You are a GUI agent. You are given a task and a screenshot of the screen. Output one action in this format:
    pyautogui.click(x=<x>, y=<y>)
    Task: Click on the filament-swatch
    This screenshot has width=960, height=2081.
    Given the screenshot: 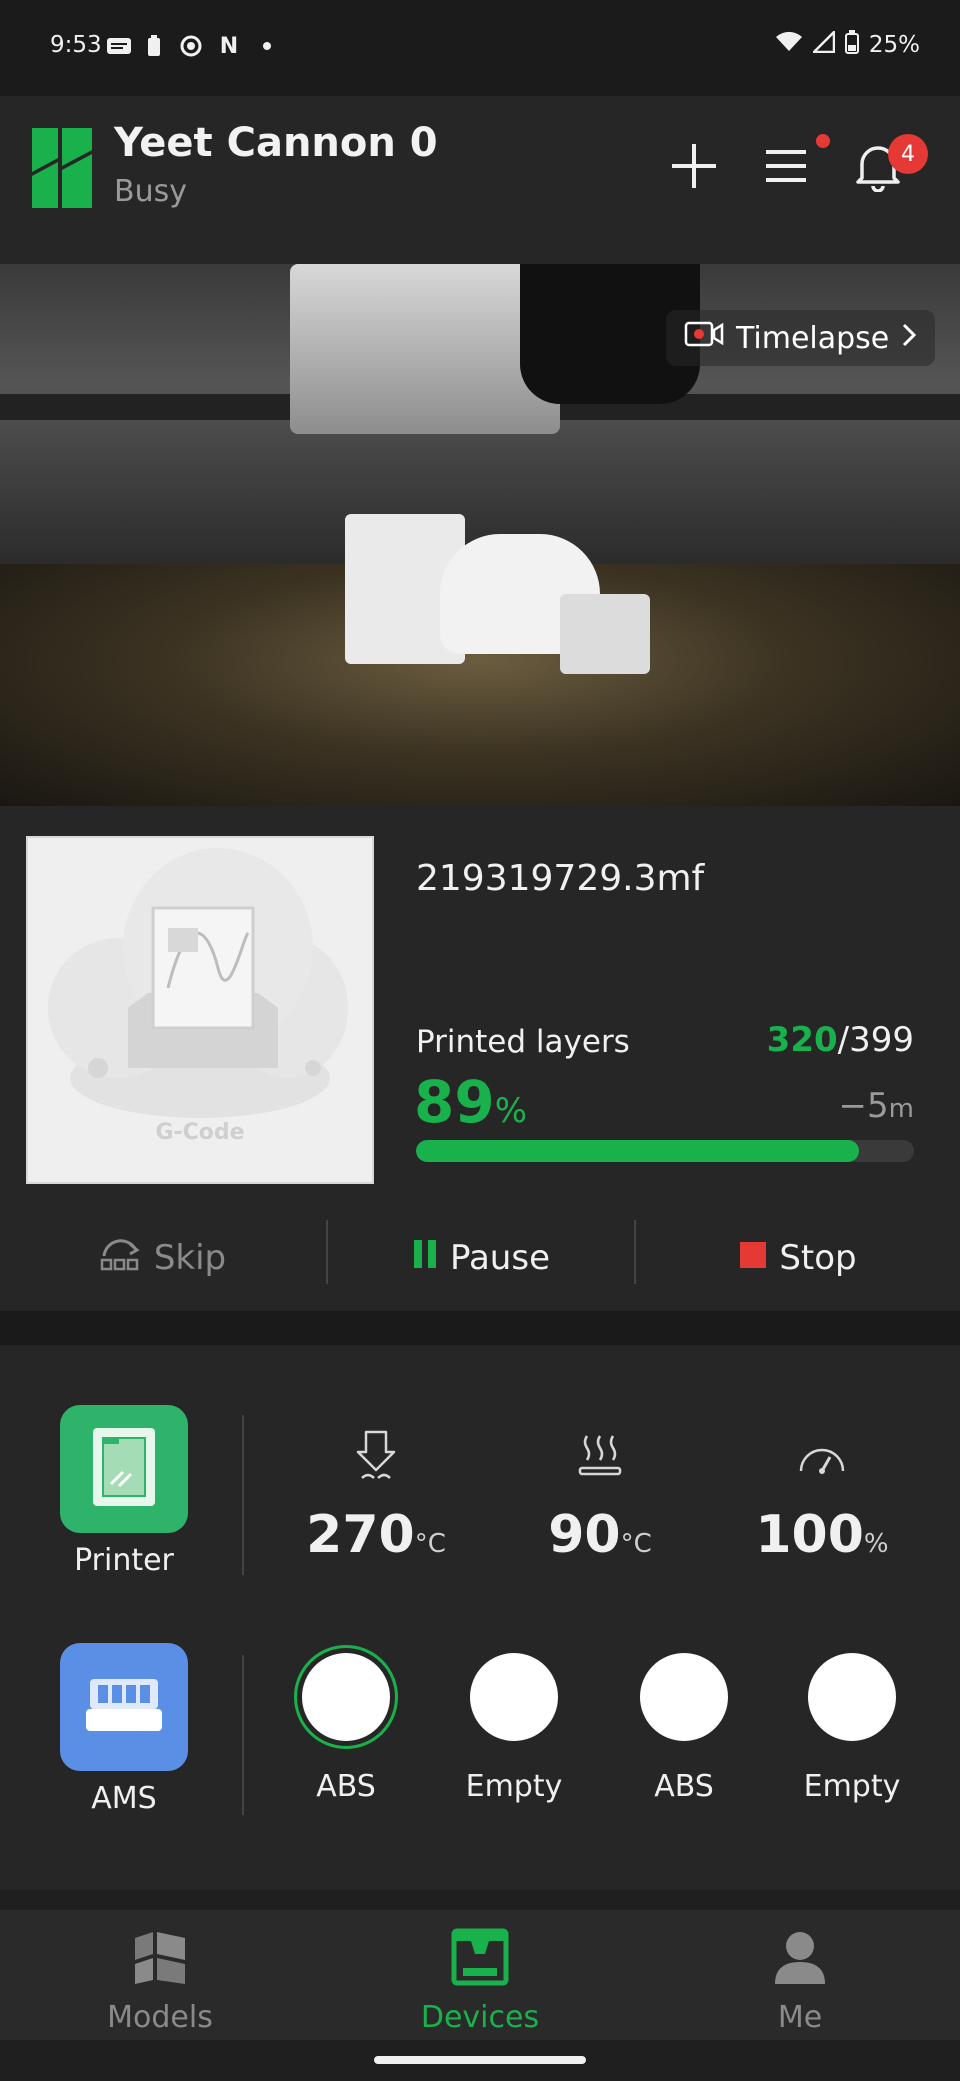 What is the action you would take?
    pyautogui.click(x=346, y=1697)
    